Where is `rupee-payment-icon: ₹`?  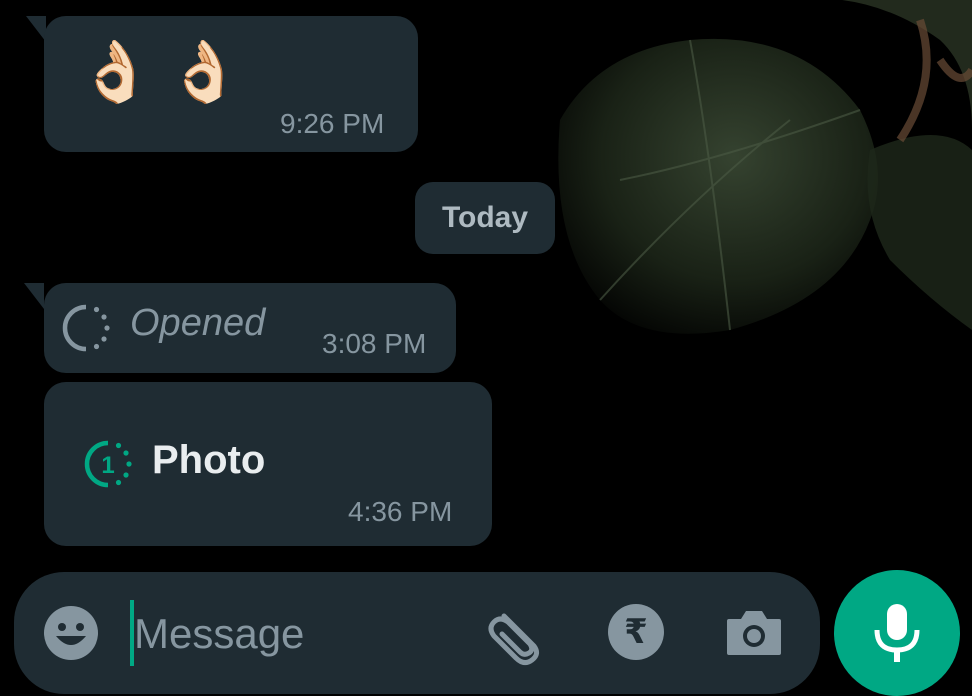
rupee-payment-icon: ₹ is located at coordinates (636, 632).